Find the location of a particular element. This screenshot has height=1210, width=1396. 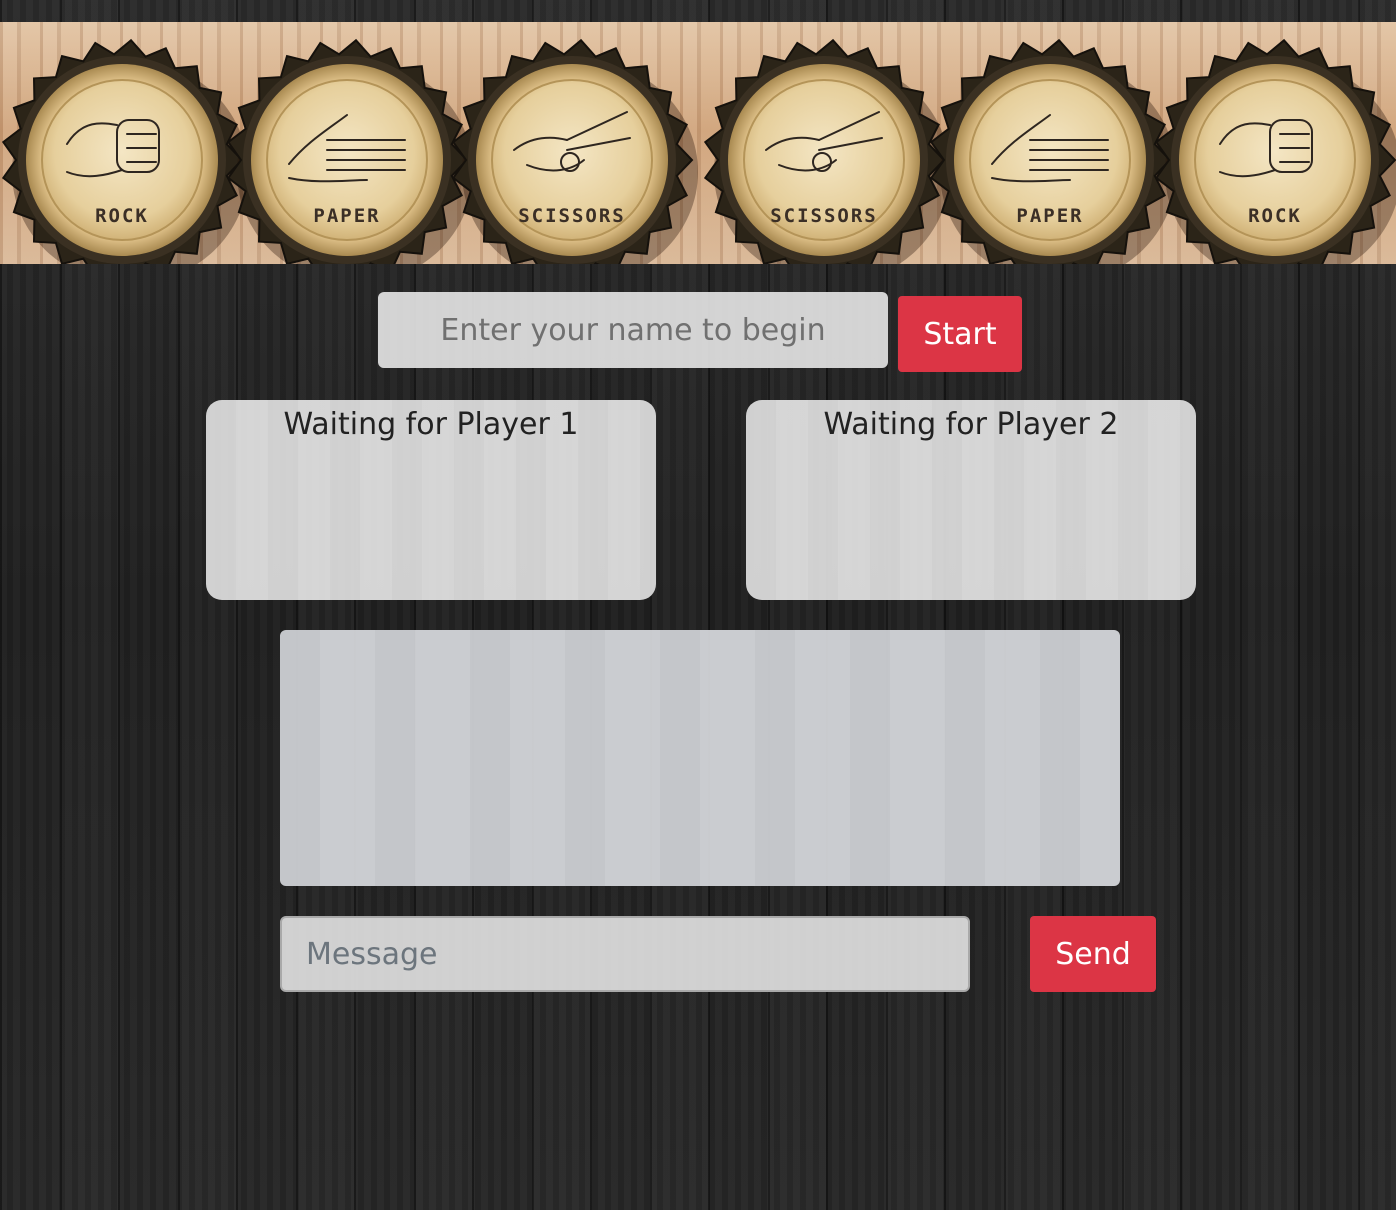

player-1-panel: Waiting for Player 1 is located at coordinates (431, 500).